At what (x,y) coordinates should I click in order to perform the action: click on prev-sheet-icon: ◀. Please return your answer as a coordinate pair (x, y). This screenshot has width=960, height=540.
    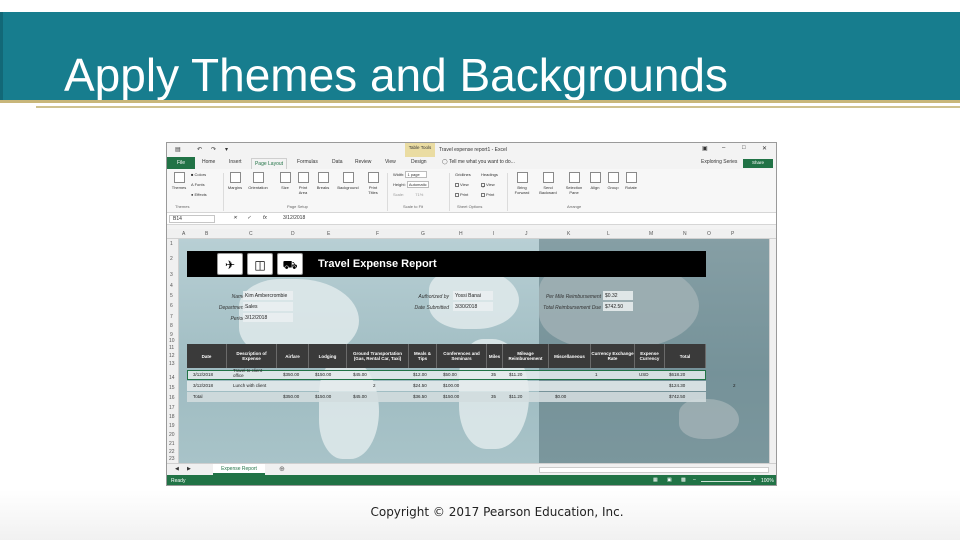
    Looking at the image, I should click on (177, 469).